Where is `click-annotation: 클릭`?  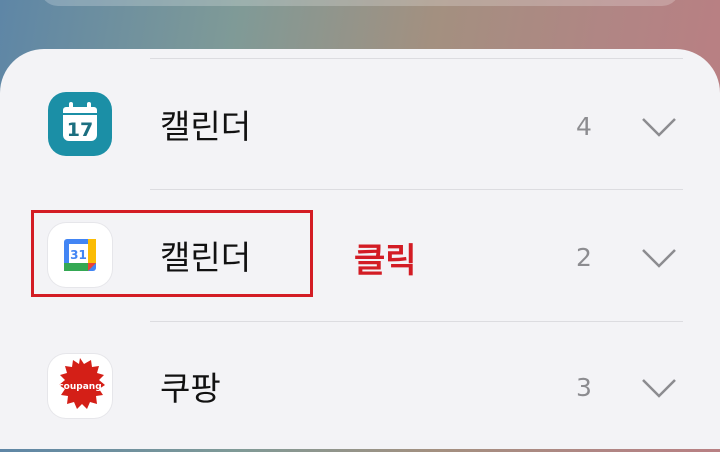
click-annotation: 클릭 is located at coordinates (385, 261).